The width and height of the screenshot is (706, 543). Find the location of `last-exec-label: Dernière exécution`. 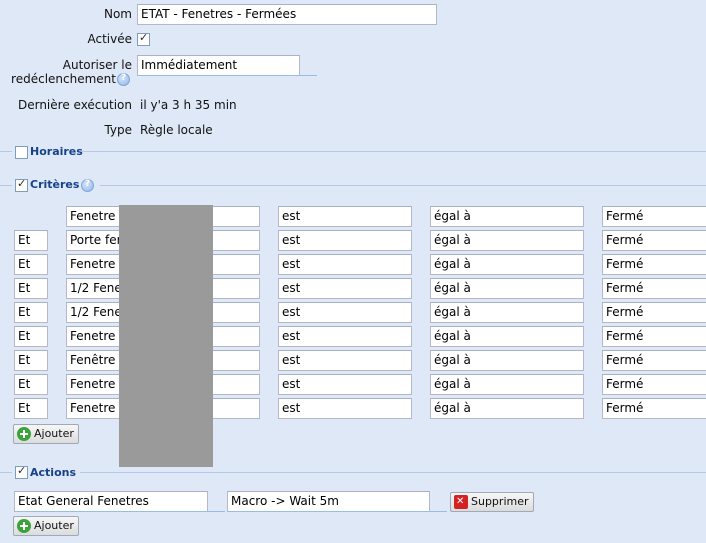

last-exec-label: Dernière exécution is located at coordinates (74, 105).